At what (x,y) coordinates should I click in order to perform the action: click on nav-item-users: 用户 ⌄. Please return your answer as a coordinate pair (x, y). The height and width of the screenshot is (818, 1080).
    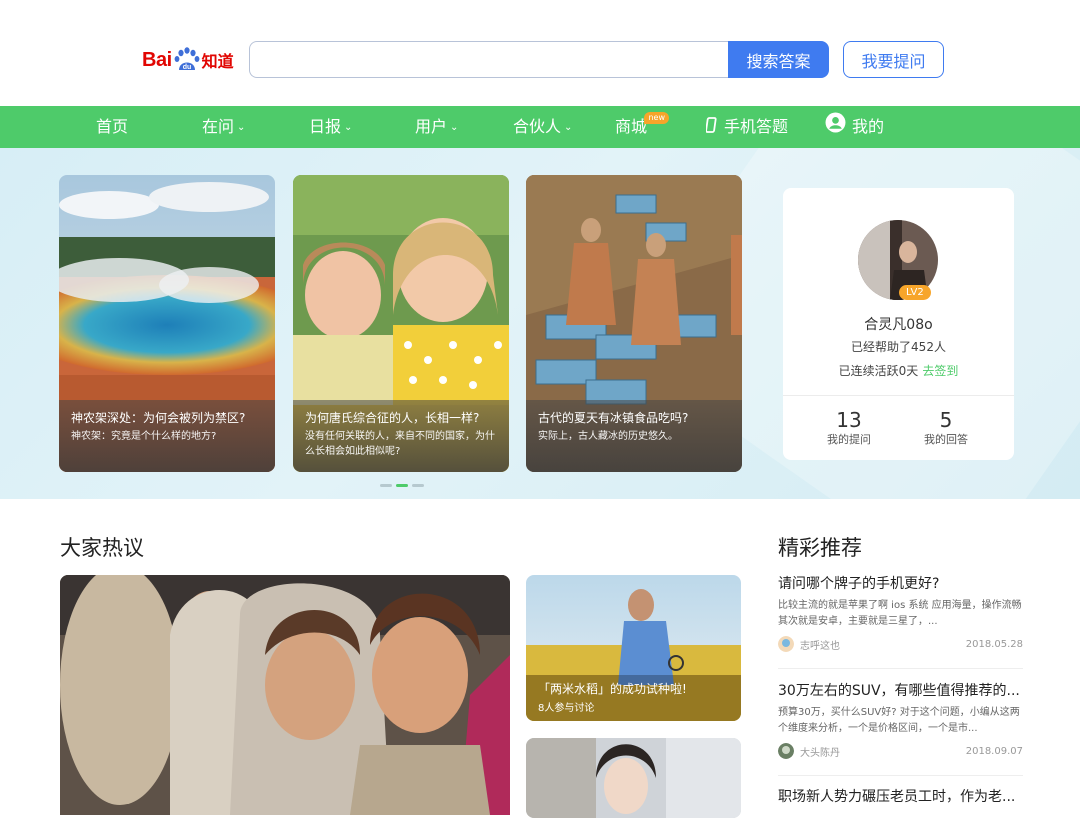
    Looking at the image, I should click on (436, 127).